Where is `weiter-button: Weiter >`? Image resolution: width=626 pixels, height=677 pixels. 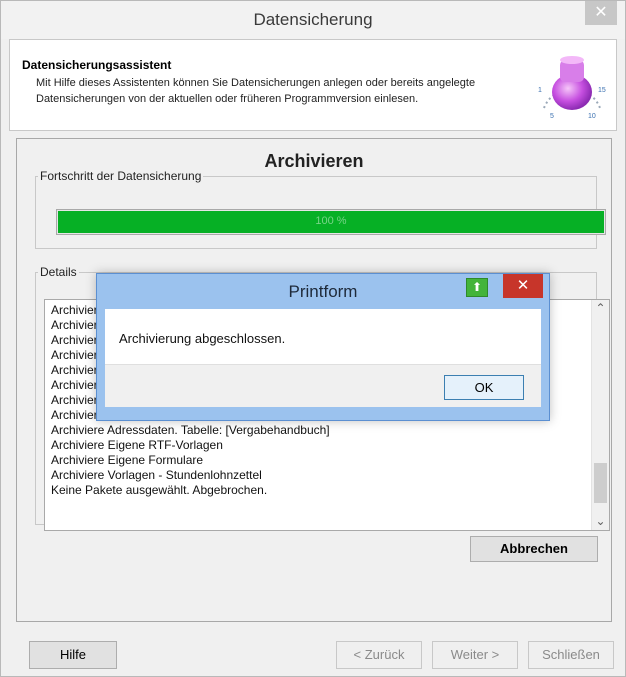 weiter-button: Weiter > is located at coordinates (475, 655).